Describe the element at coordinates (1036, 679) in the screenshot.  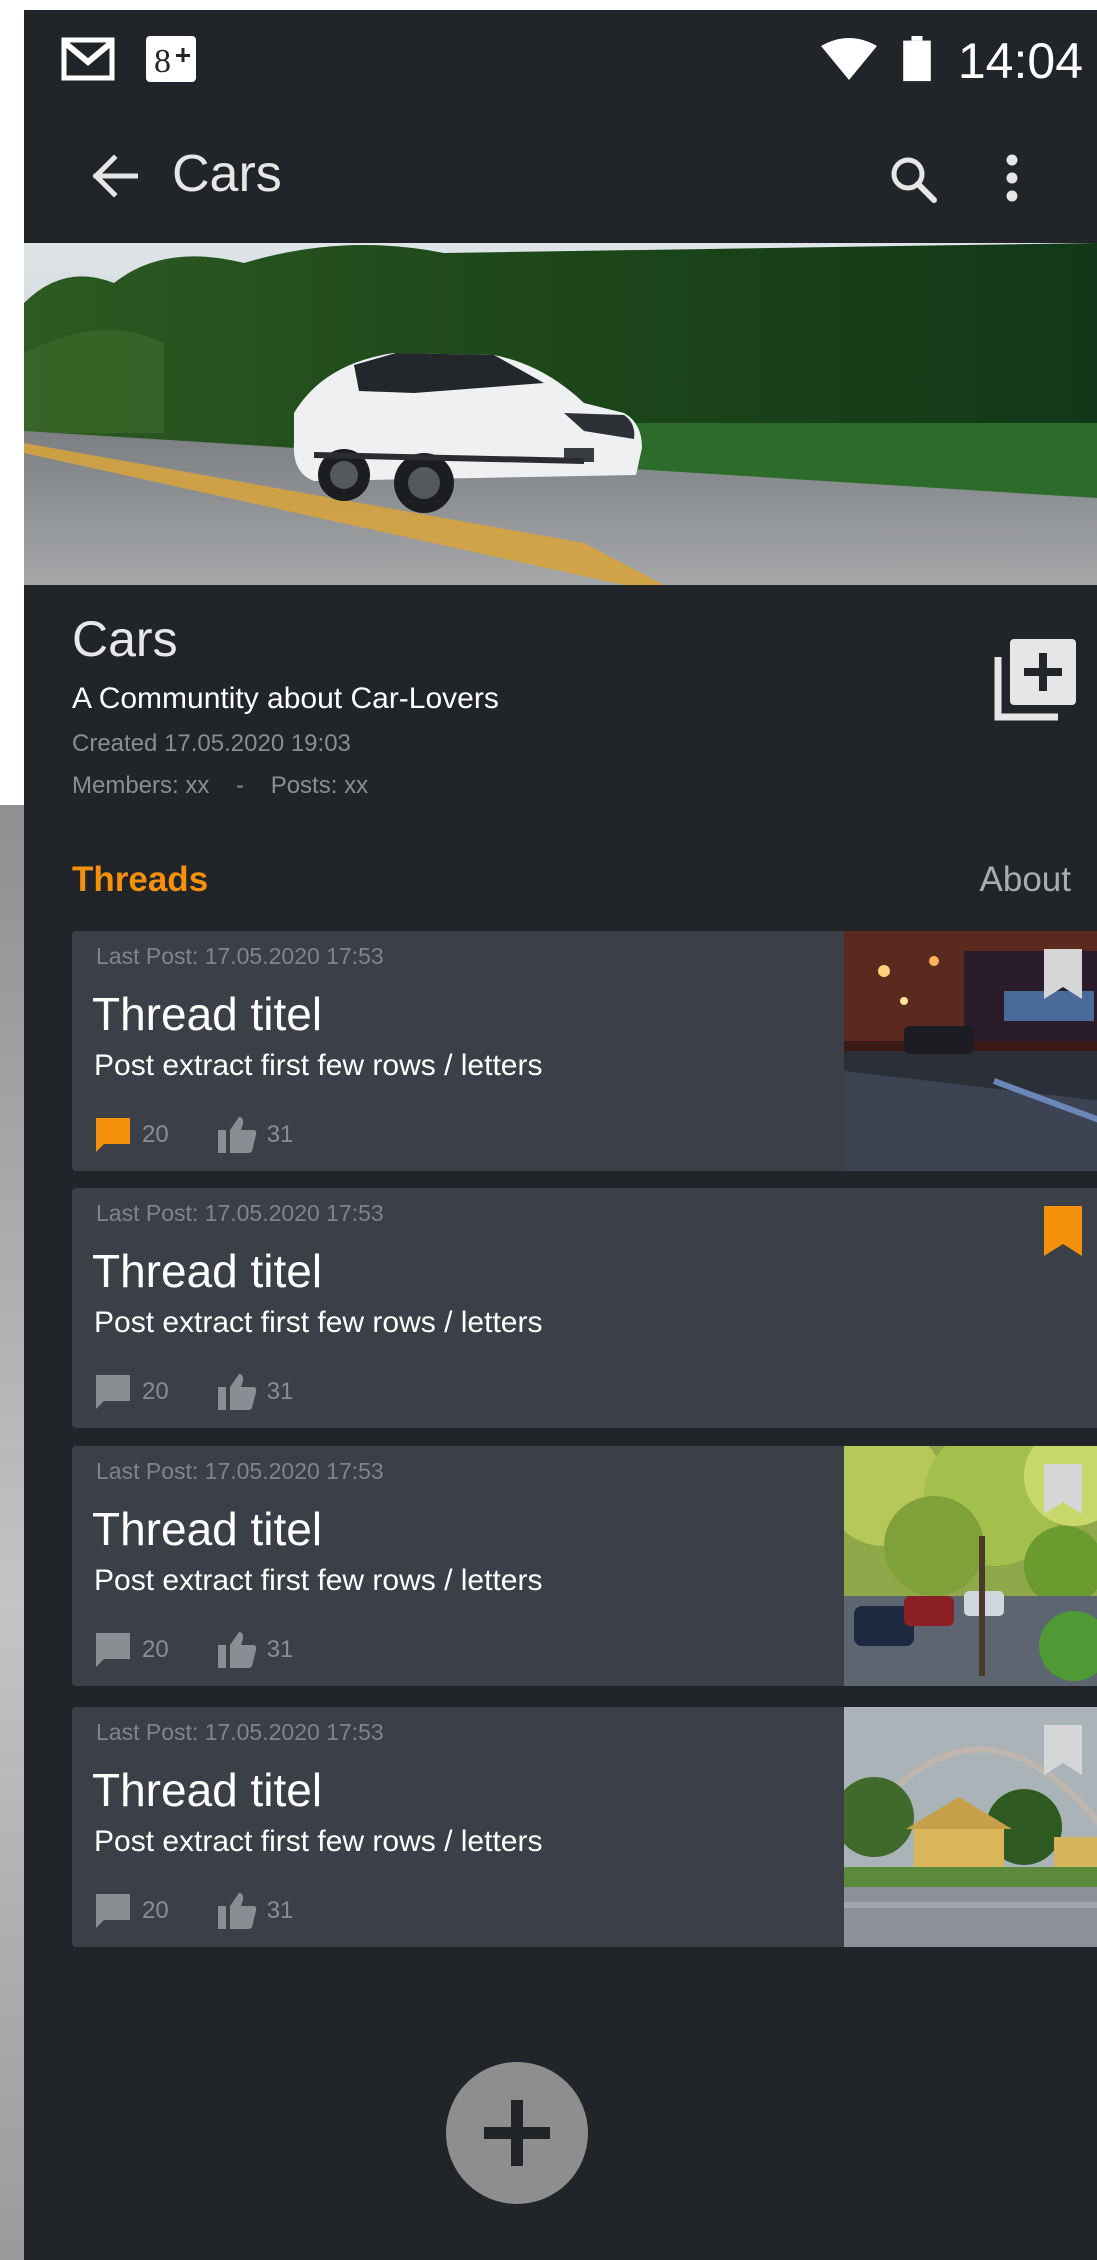
I see `add-to-library-icon` at that location.